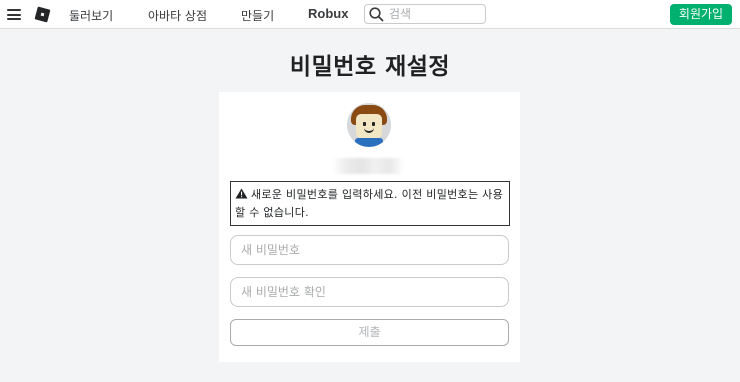 Image resolution: width=740 pixels, height=382 pixels. I want to click on top-navigation-bar: 둘러보기 아바타 상점 만들기 Robux 회원가입, so click(370, 14).